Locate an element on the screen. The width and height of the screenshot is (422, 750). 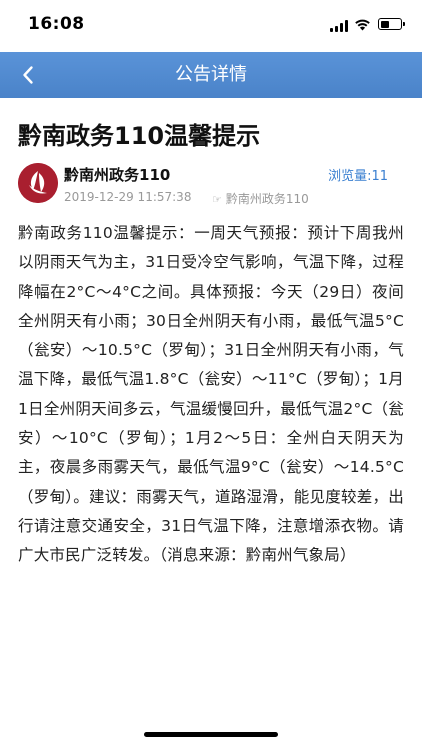
views-label: 浏览量: is located at coordinates (350, 176).